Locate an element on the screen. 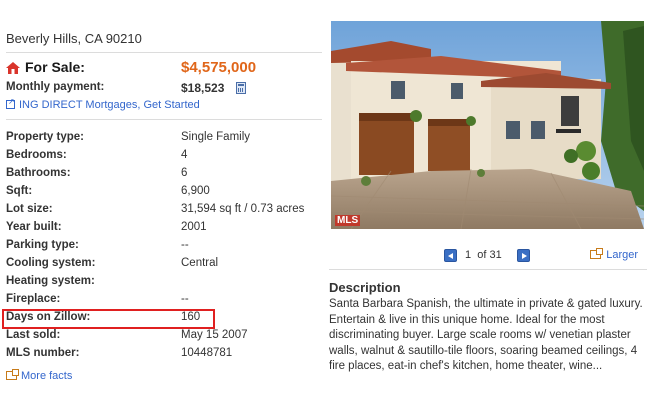 The height and width of the screenshot is (401, 654). photo-total: 31 is located at coordinates (495, 255).